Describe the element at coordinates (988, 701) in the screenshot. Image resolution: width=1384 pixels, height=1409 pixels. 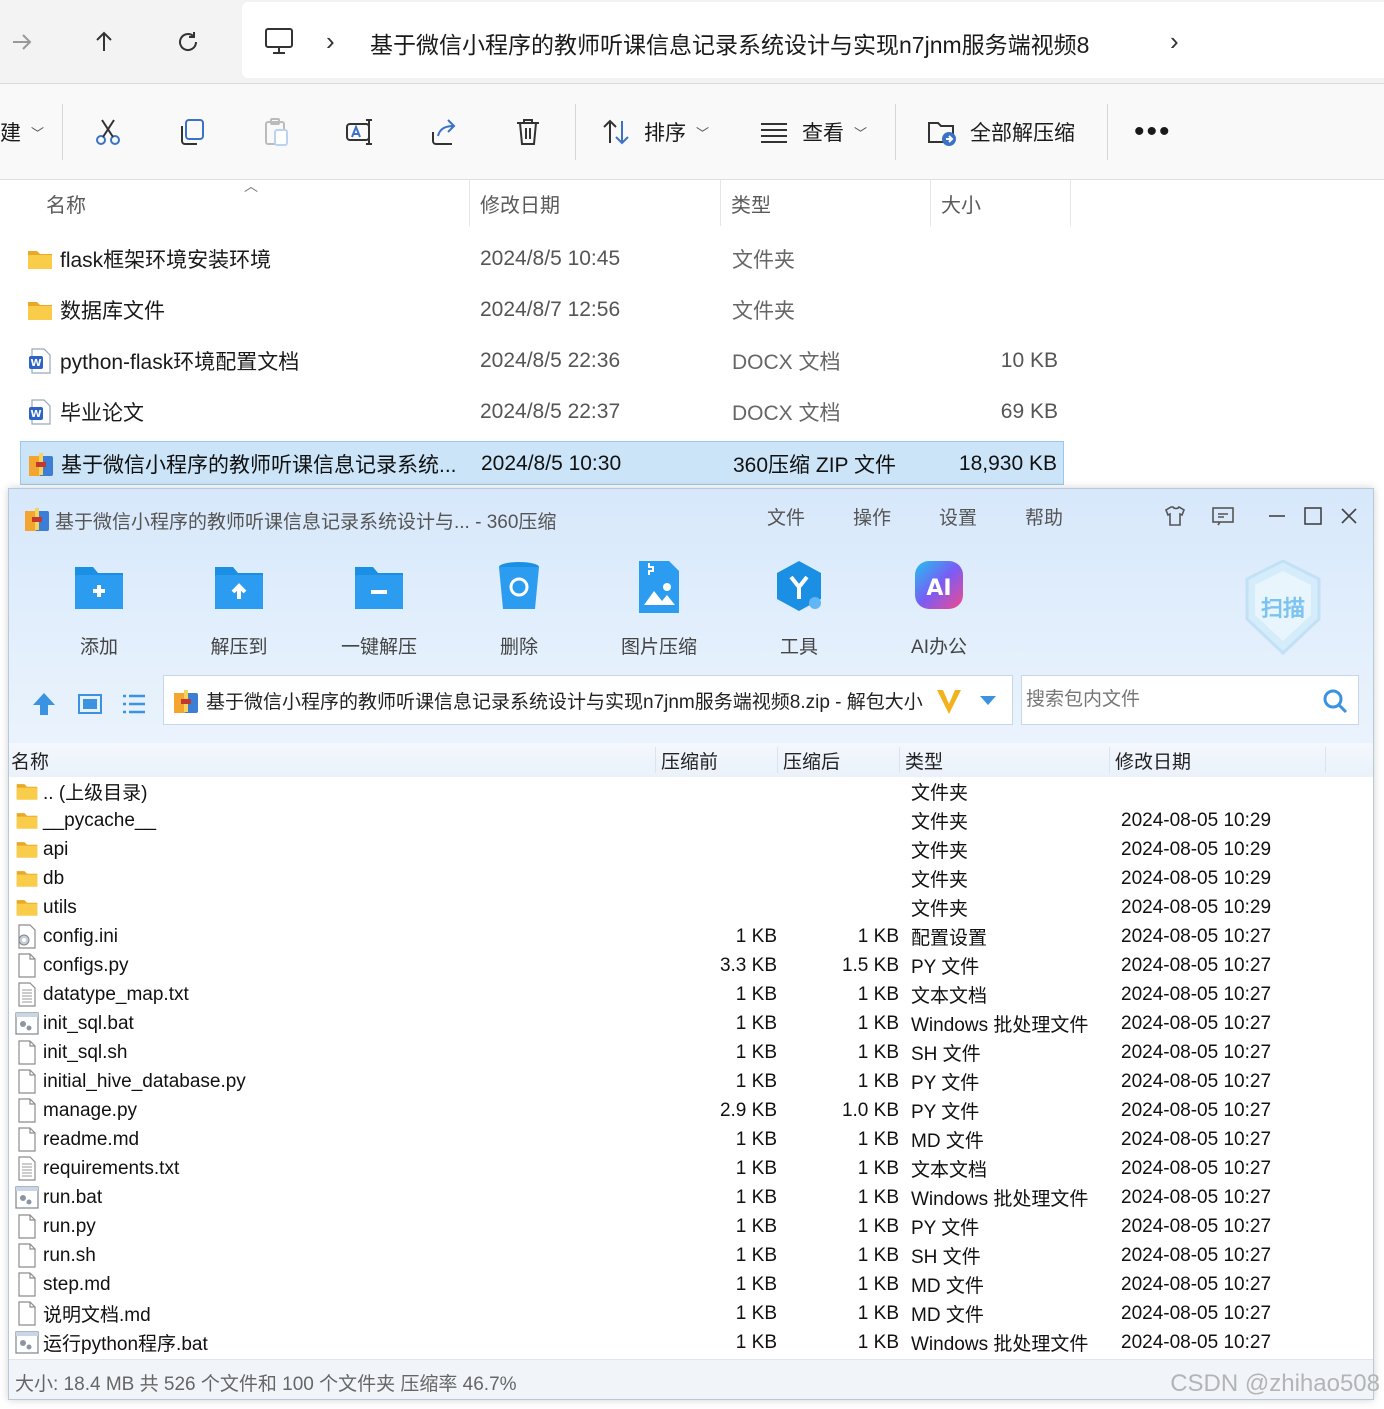
I see `chevron-down-icon` at that location.